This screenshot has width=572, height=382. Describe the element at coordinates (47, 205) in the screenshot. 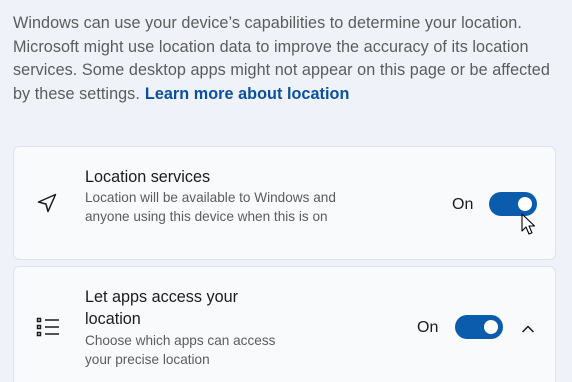

I see `location-arrow-icon` at that location.